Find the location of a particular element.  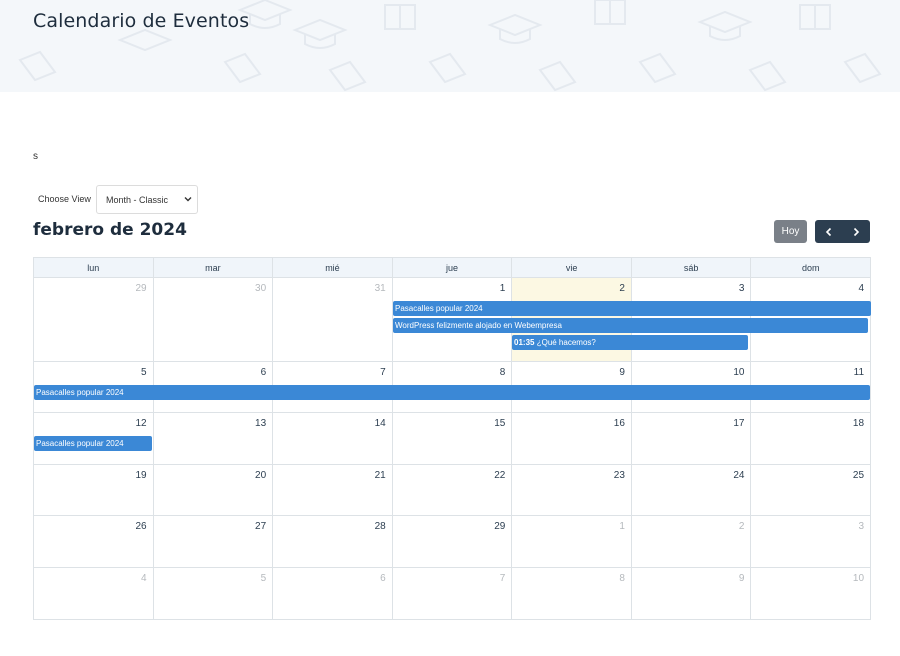

calendar-day-cell: 21 is located at coordinates (333, 490).